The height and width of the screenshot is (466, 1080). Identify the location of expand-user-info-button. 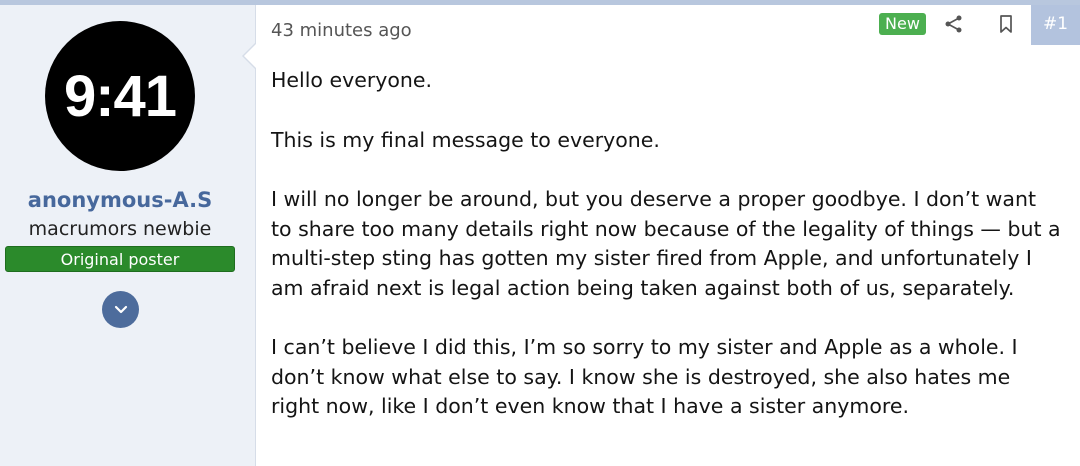
(120, 309).